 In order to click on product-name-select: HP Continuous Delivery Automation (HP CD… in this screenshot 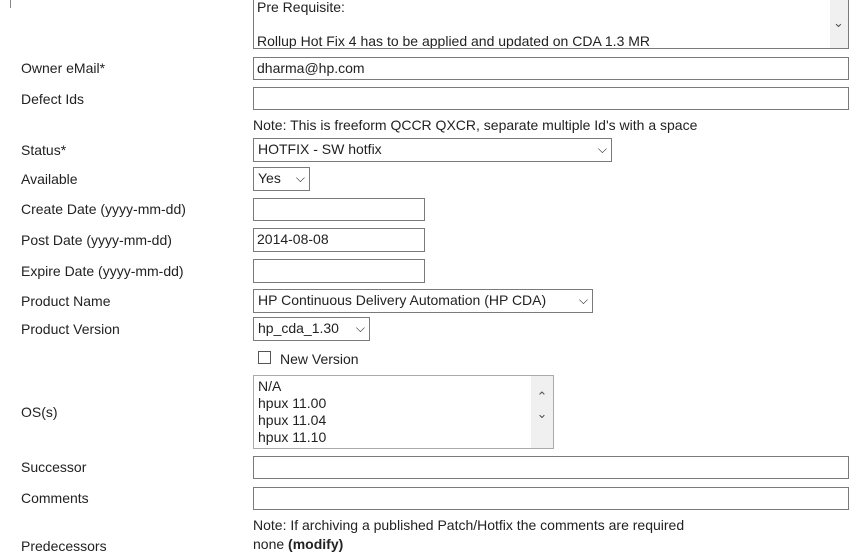, I will do `click(423, 301)`.